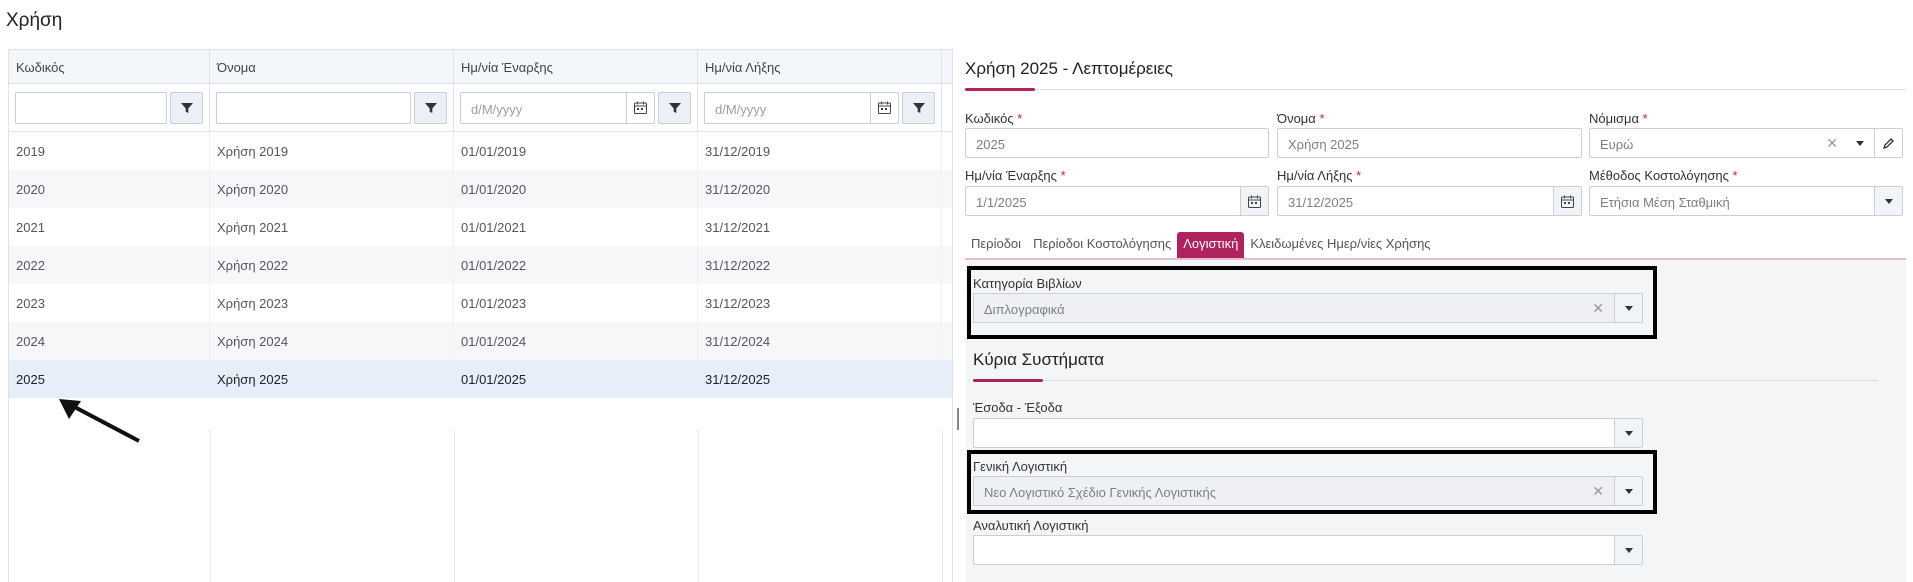  Describe the element at coordinates (801, 107) in the screenshot. I see `end-date-filter-input: d/M/yyyy` at that location.